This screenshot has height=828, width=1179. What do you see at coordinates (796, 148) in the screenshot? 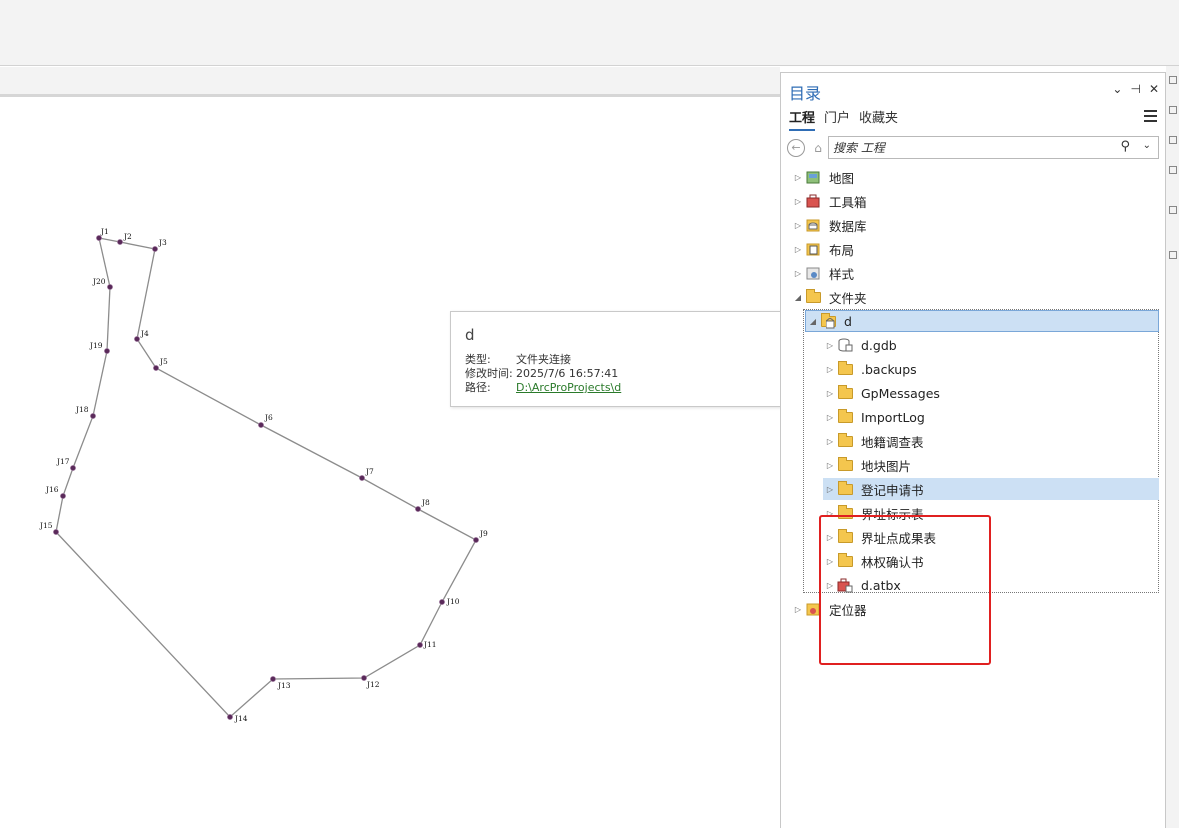
I see `back-arrow-icon: ←` at bounding box center [796, 148].